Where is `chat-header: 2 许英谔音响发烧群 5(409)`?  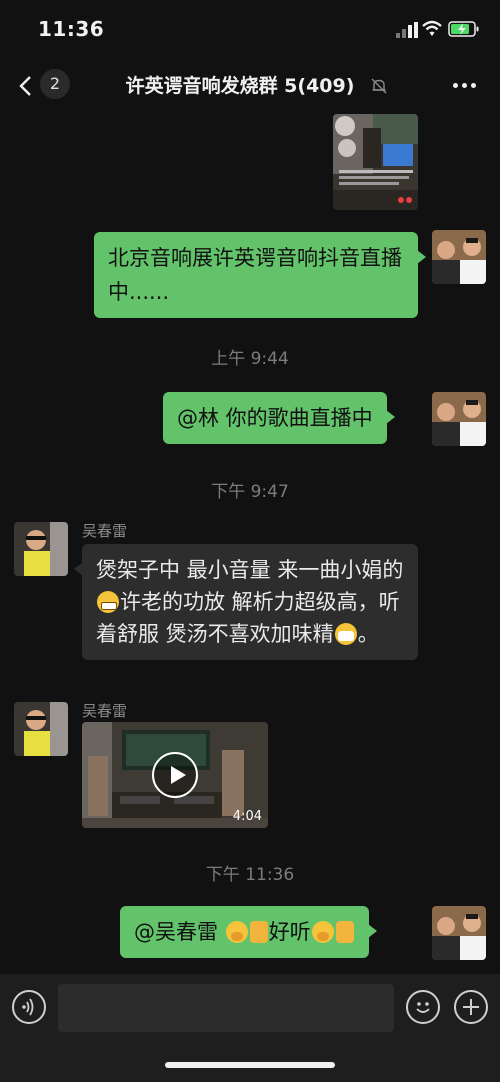 chat-header: 2 许英谔音响发烧群 5(409) is located at coordinates (250, 85).